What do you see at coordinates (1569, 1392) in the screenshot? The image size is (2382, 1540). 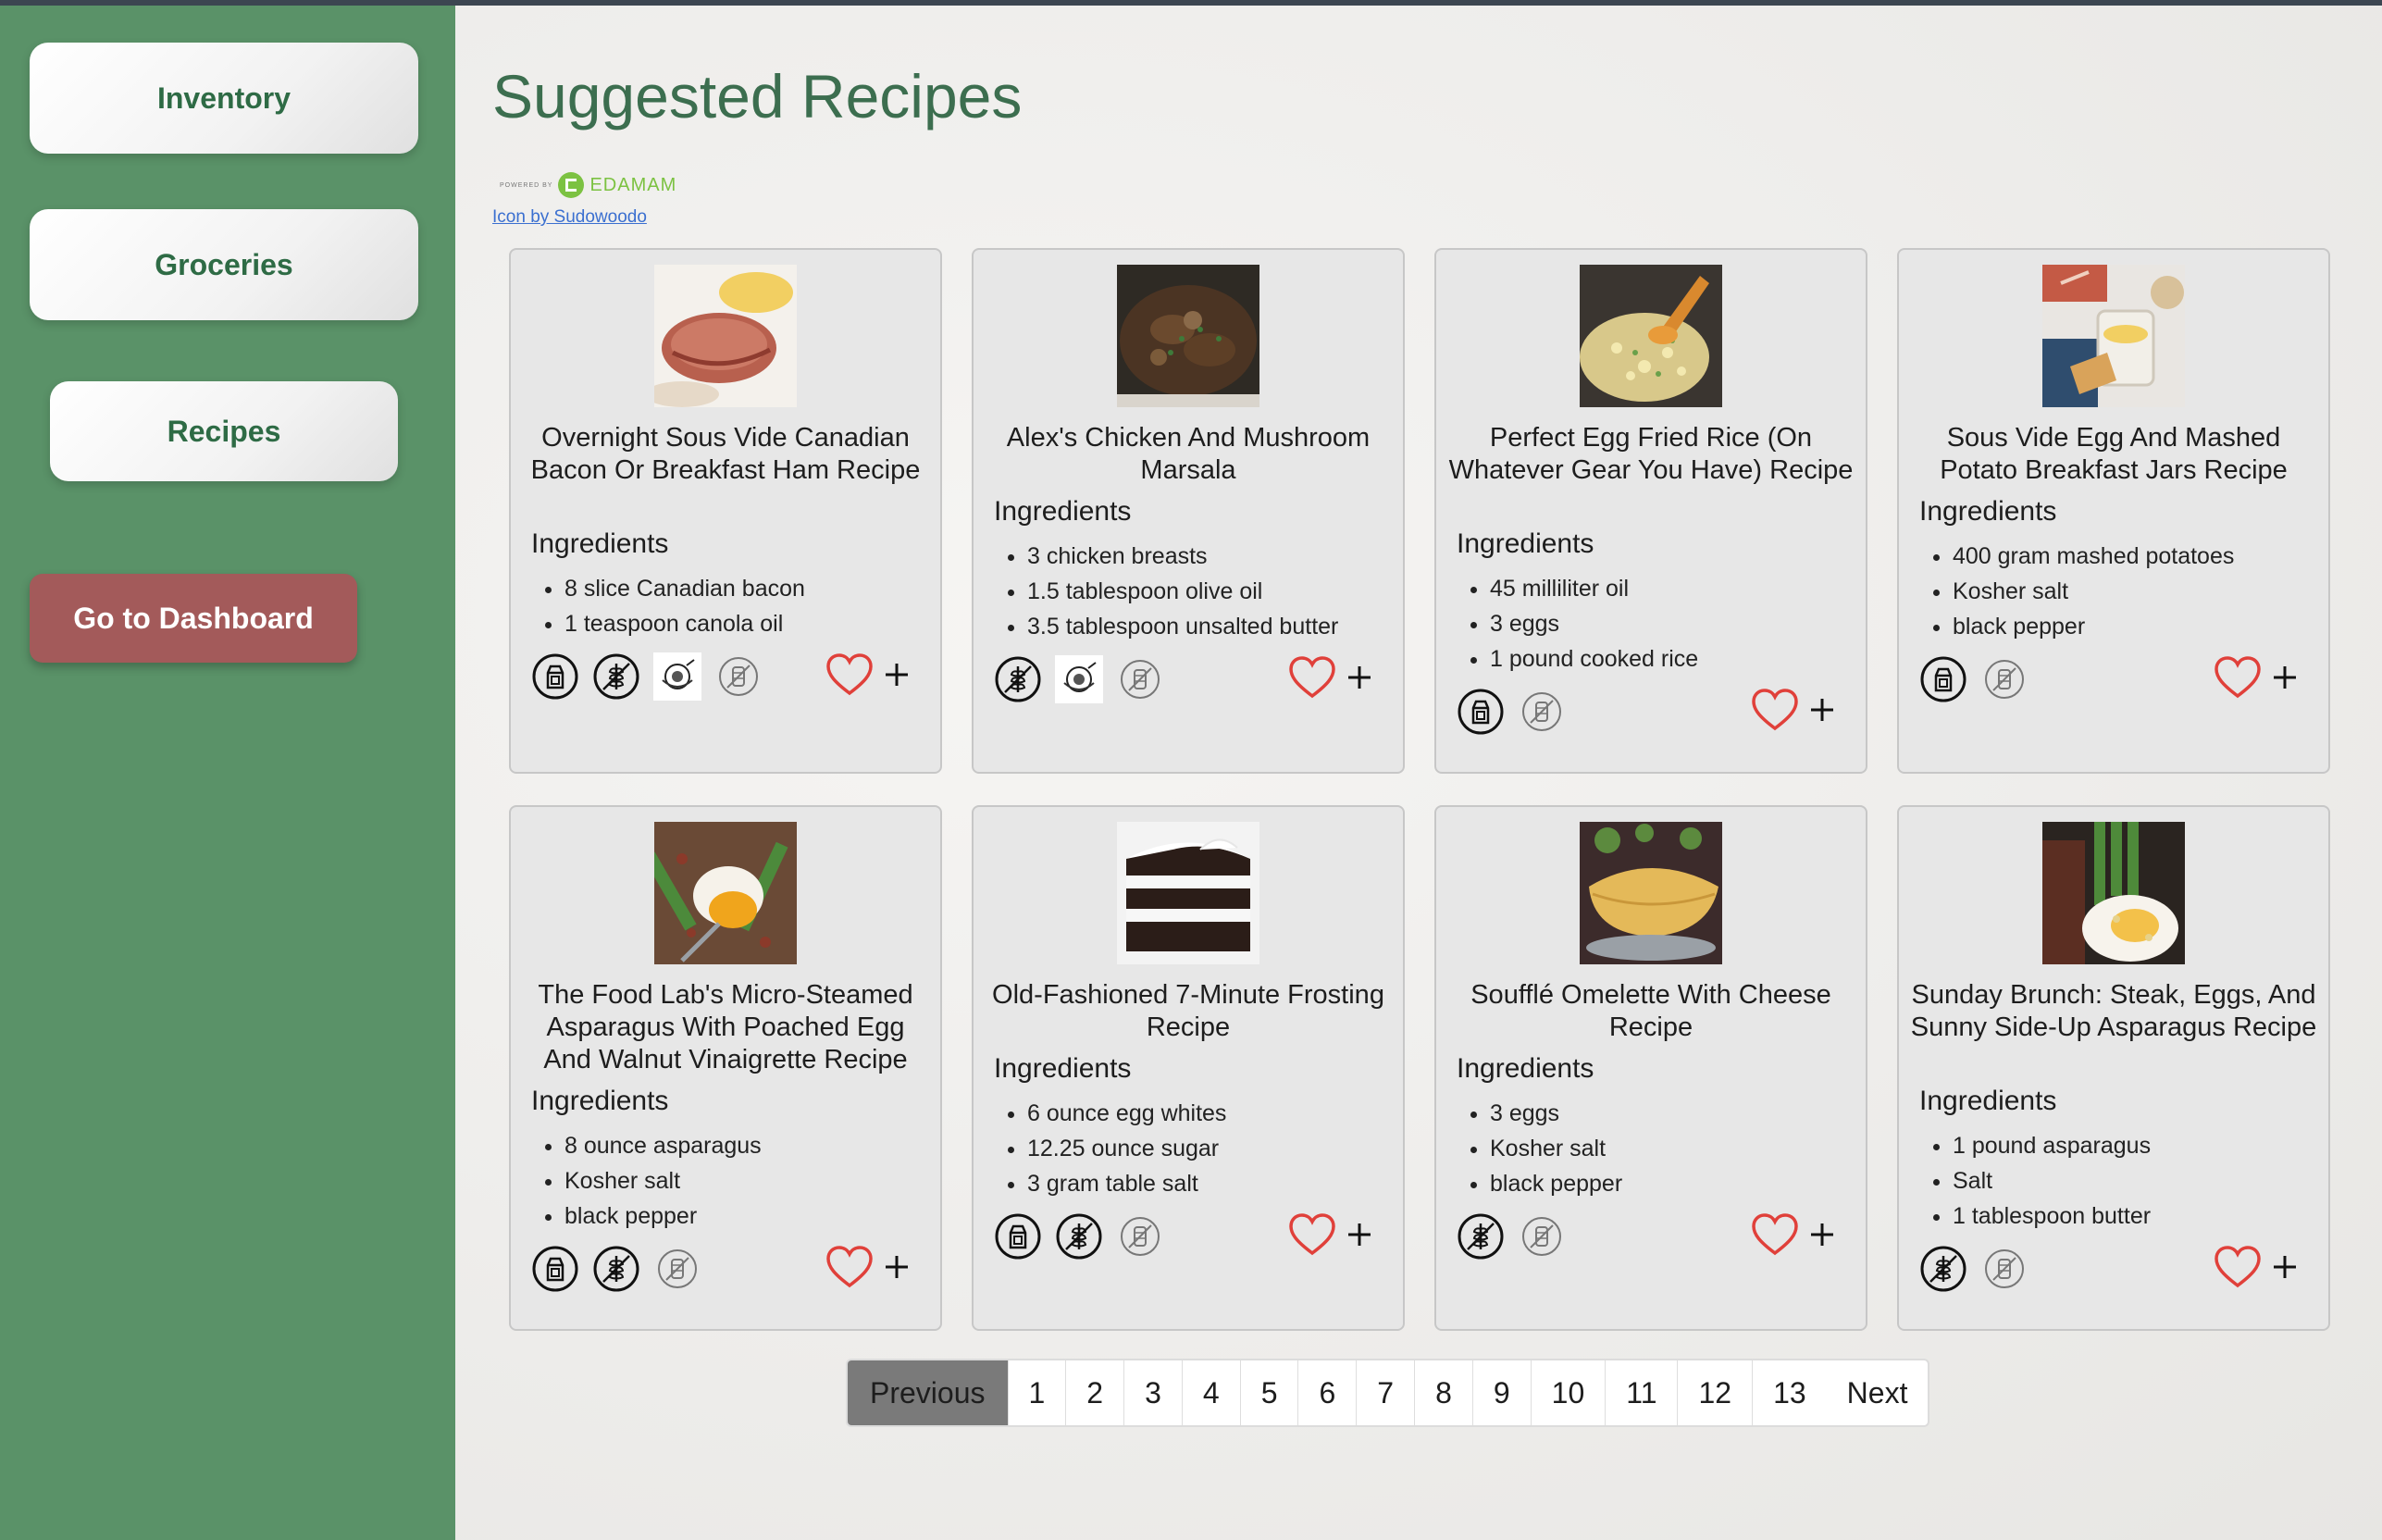 I see `pagination-page-10: 10` at bounding box center [1569, 1392].